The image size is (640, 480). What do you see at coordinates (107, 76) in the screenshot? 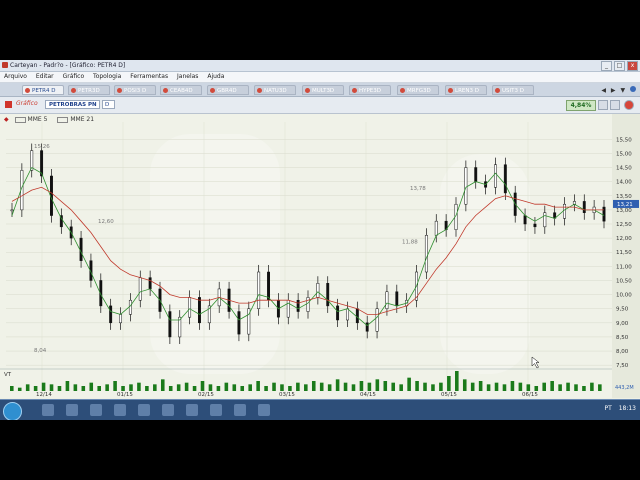
I see `menu-topologia: Topologia` at bounding box center [107, 76].